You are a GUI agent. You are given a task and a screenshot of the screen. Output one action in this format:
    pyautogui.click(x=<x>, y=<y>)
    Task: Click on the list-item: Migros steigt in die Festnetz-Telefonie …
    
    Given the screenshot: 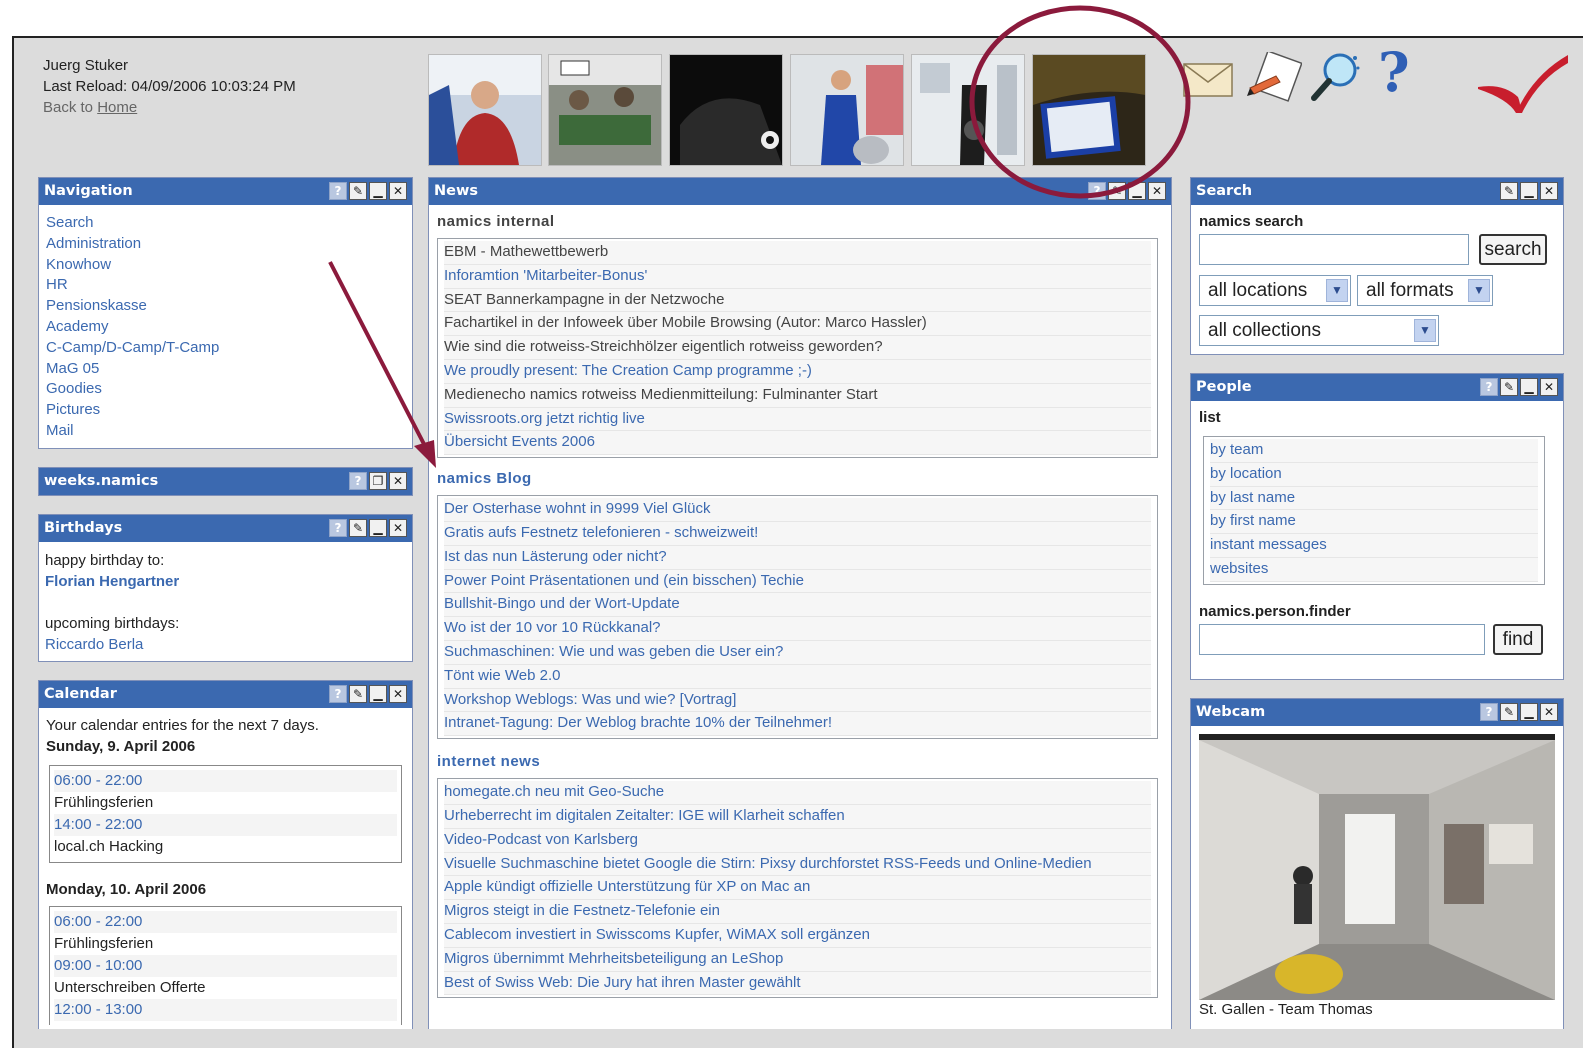 What is the action you would take?
    pyautogui.click(x=797, y=912)
    